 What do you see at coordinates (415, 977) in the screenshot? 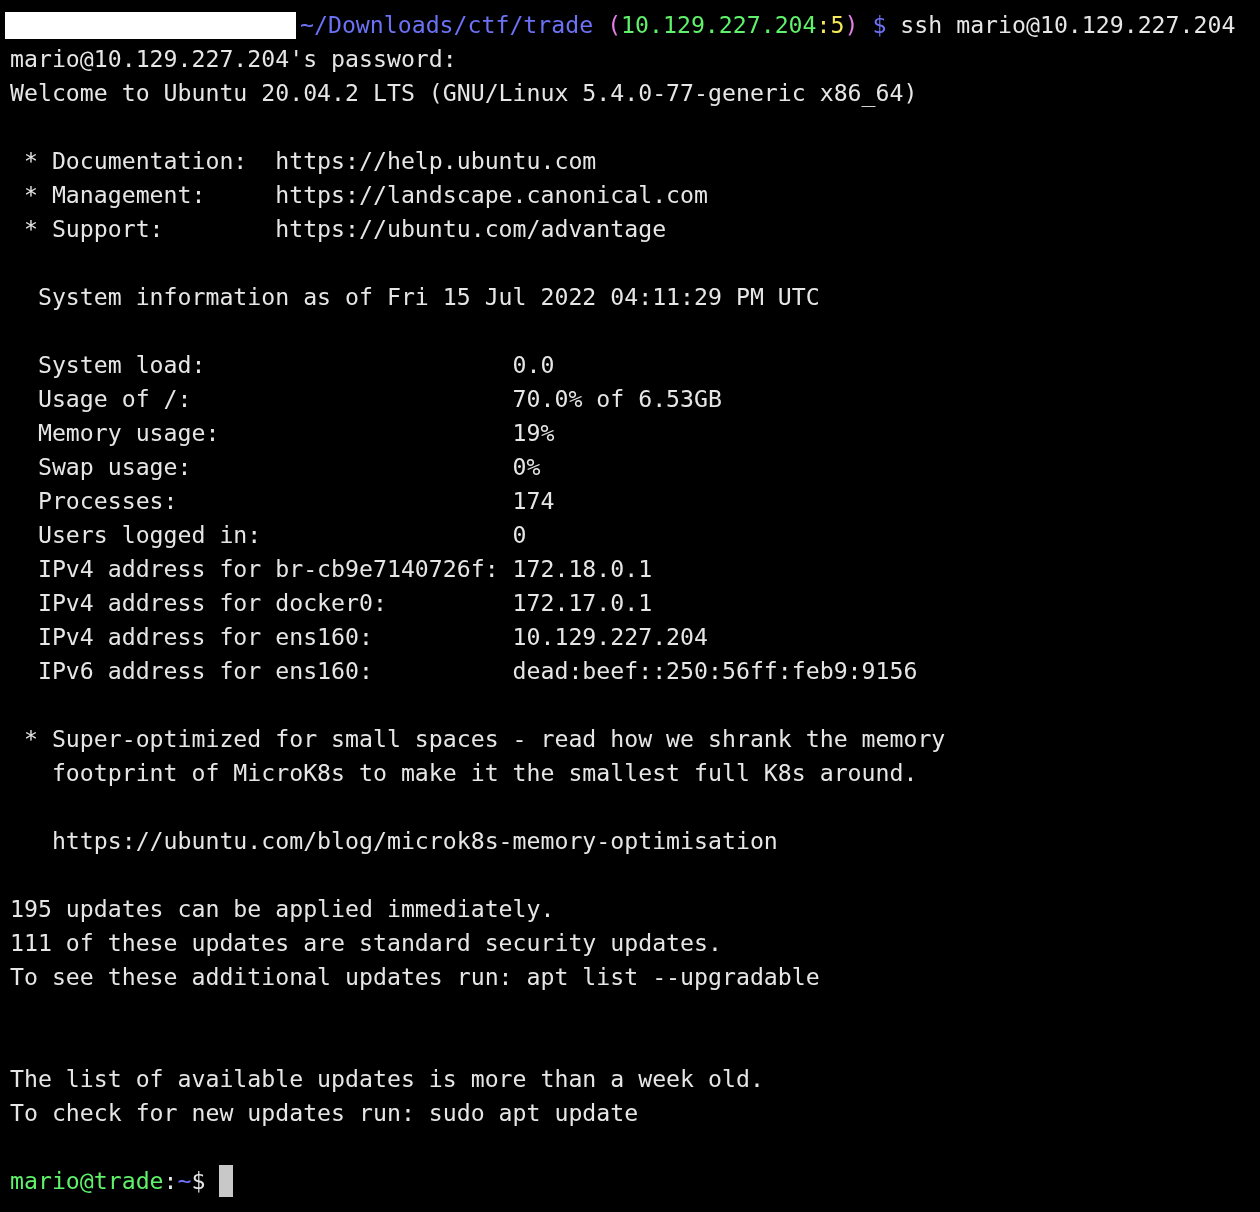
I see `terminal-text: To see these additional updates run: apt list --upgradable` at bounding box center [415, 977].